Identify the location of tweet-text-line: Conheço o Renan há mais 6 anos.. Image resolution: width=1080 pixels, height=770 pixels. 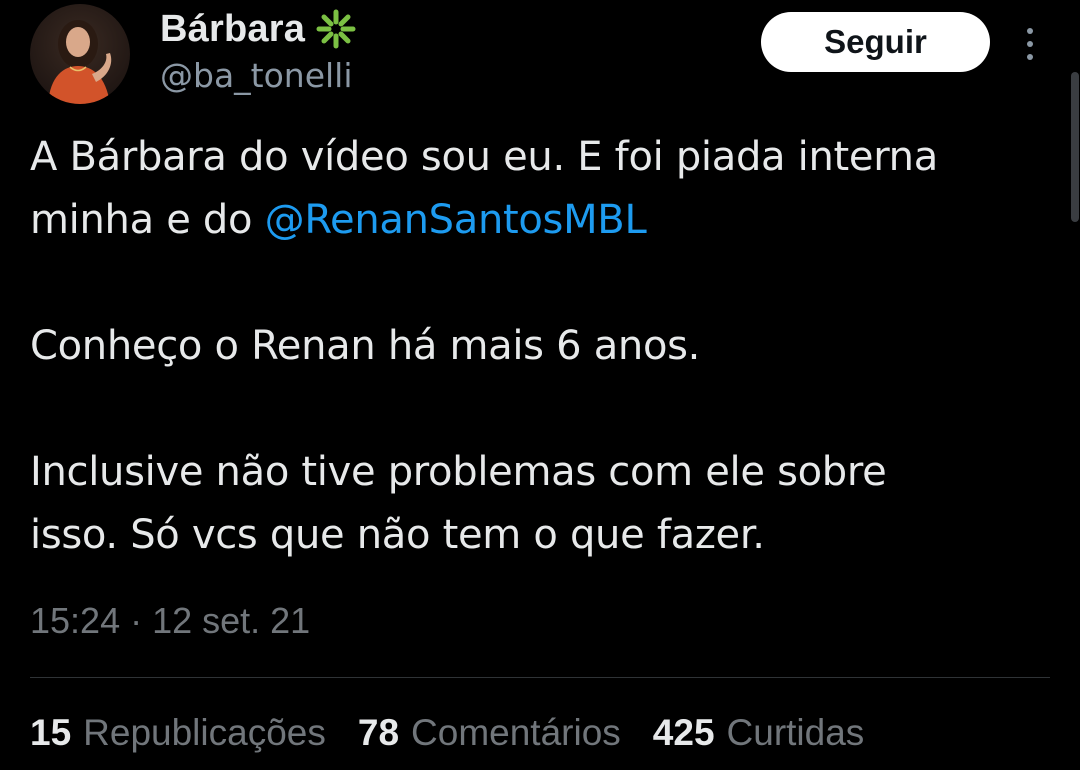
(365, 346).